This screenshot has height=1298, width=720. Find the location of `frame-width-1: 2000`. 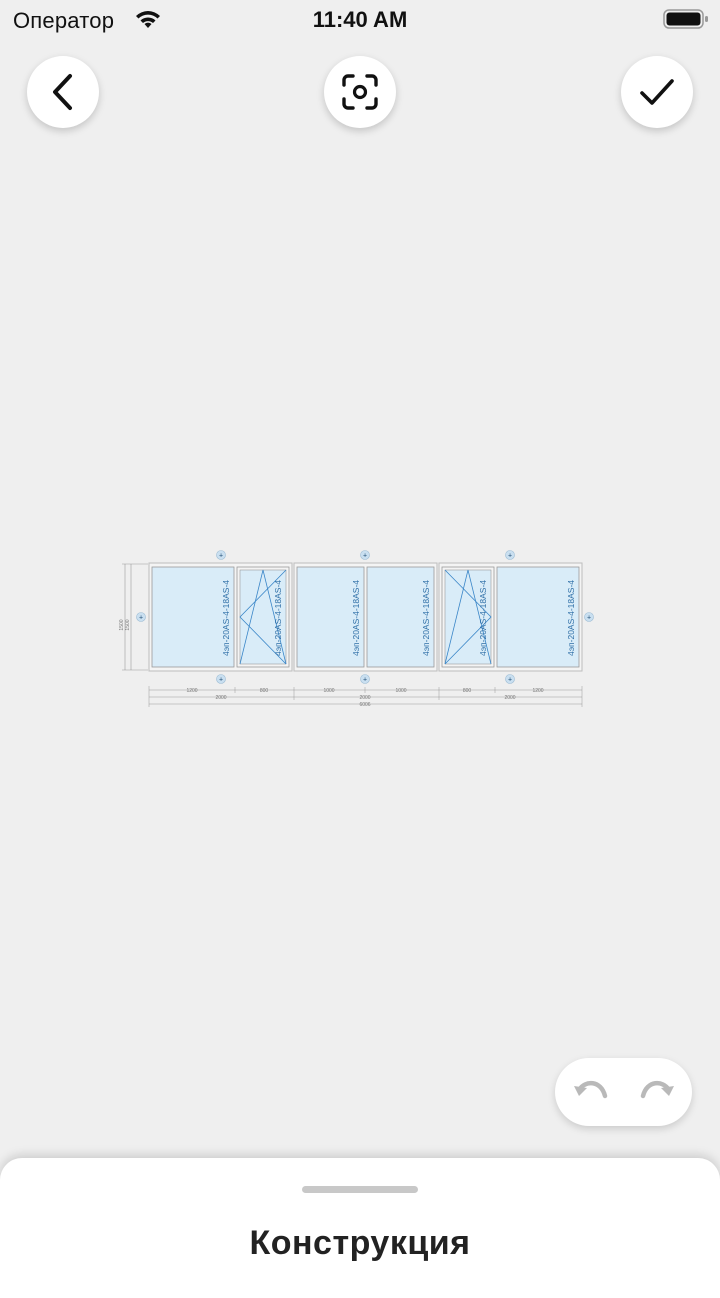

frame-width-1: 2000 is located at coordinates (220, 698).